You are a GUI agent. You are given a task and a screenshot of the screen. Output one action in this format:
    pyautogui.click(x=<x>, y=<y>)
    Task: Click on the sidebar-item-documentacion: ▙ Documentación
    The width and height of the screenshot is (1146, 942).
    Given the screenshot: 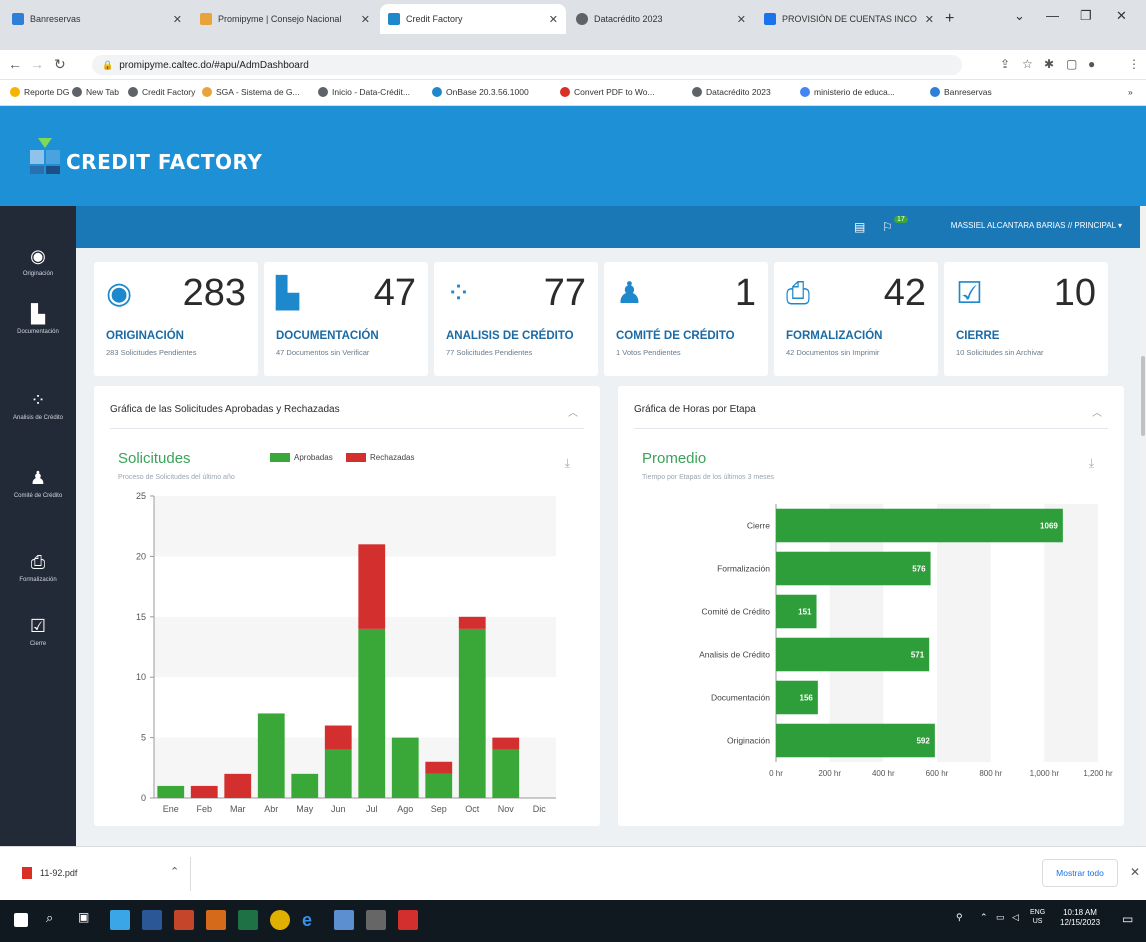 What is the action you would take?
    pyautogui.click(x=38, y=320)
    